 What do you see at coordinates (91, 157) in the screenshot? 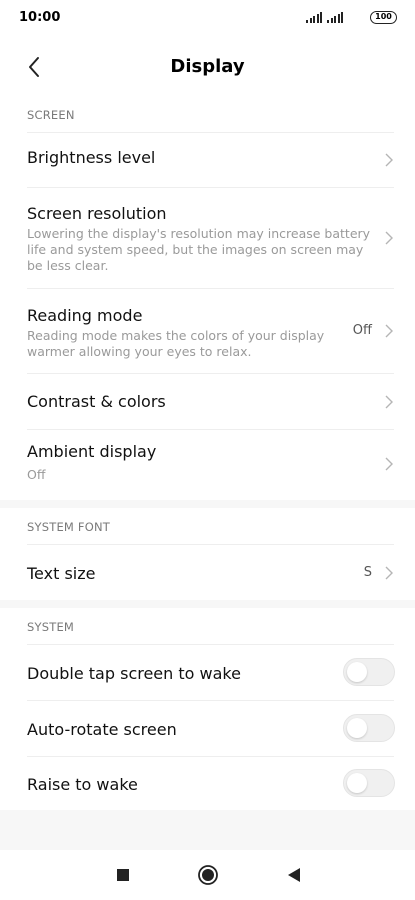
I see `row-title: Brightness level` at bounding box center [91, 157].